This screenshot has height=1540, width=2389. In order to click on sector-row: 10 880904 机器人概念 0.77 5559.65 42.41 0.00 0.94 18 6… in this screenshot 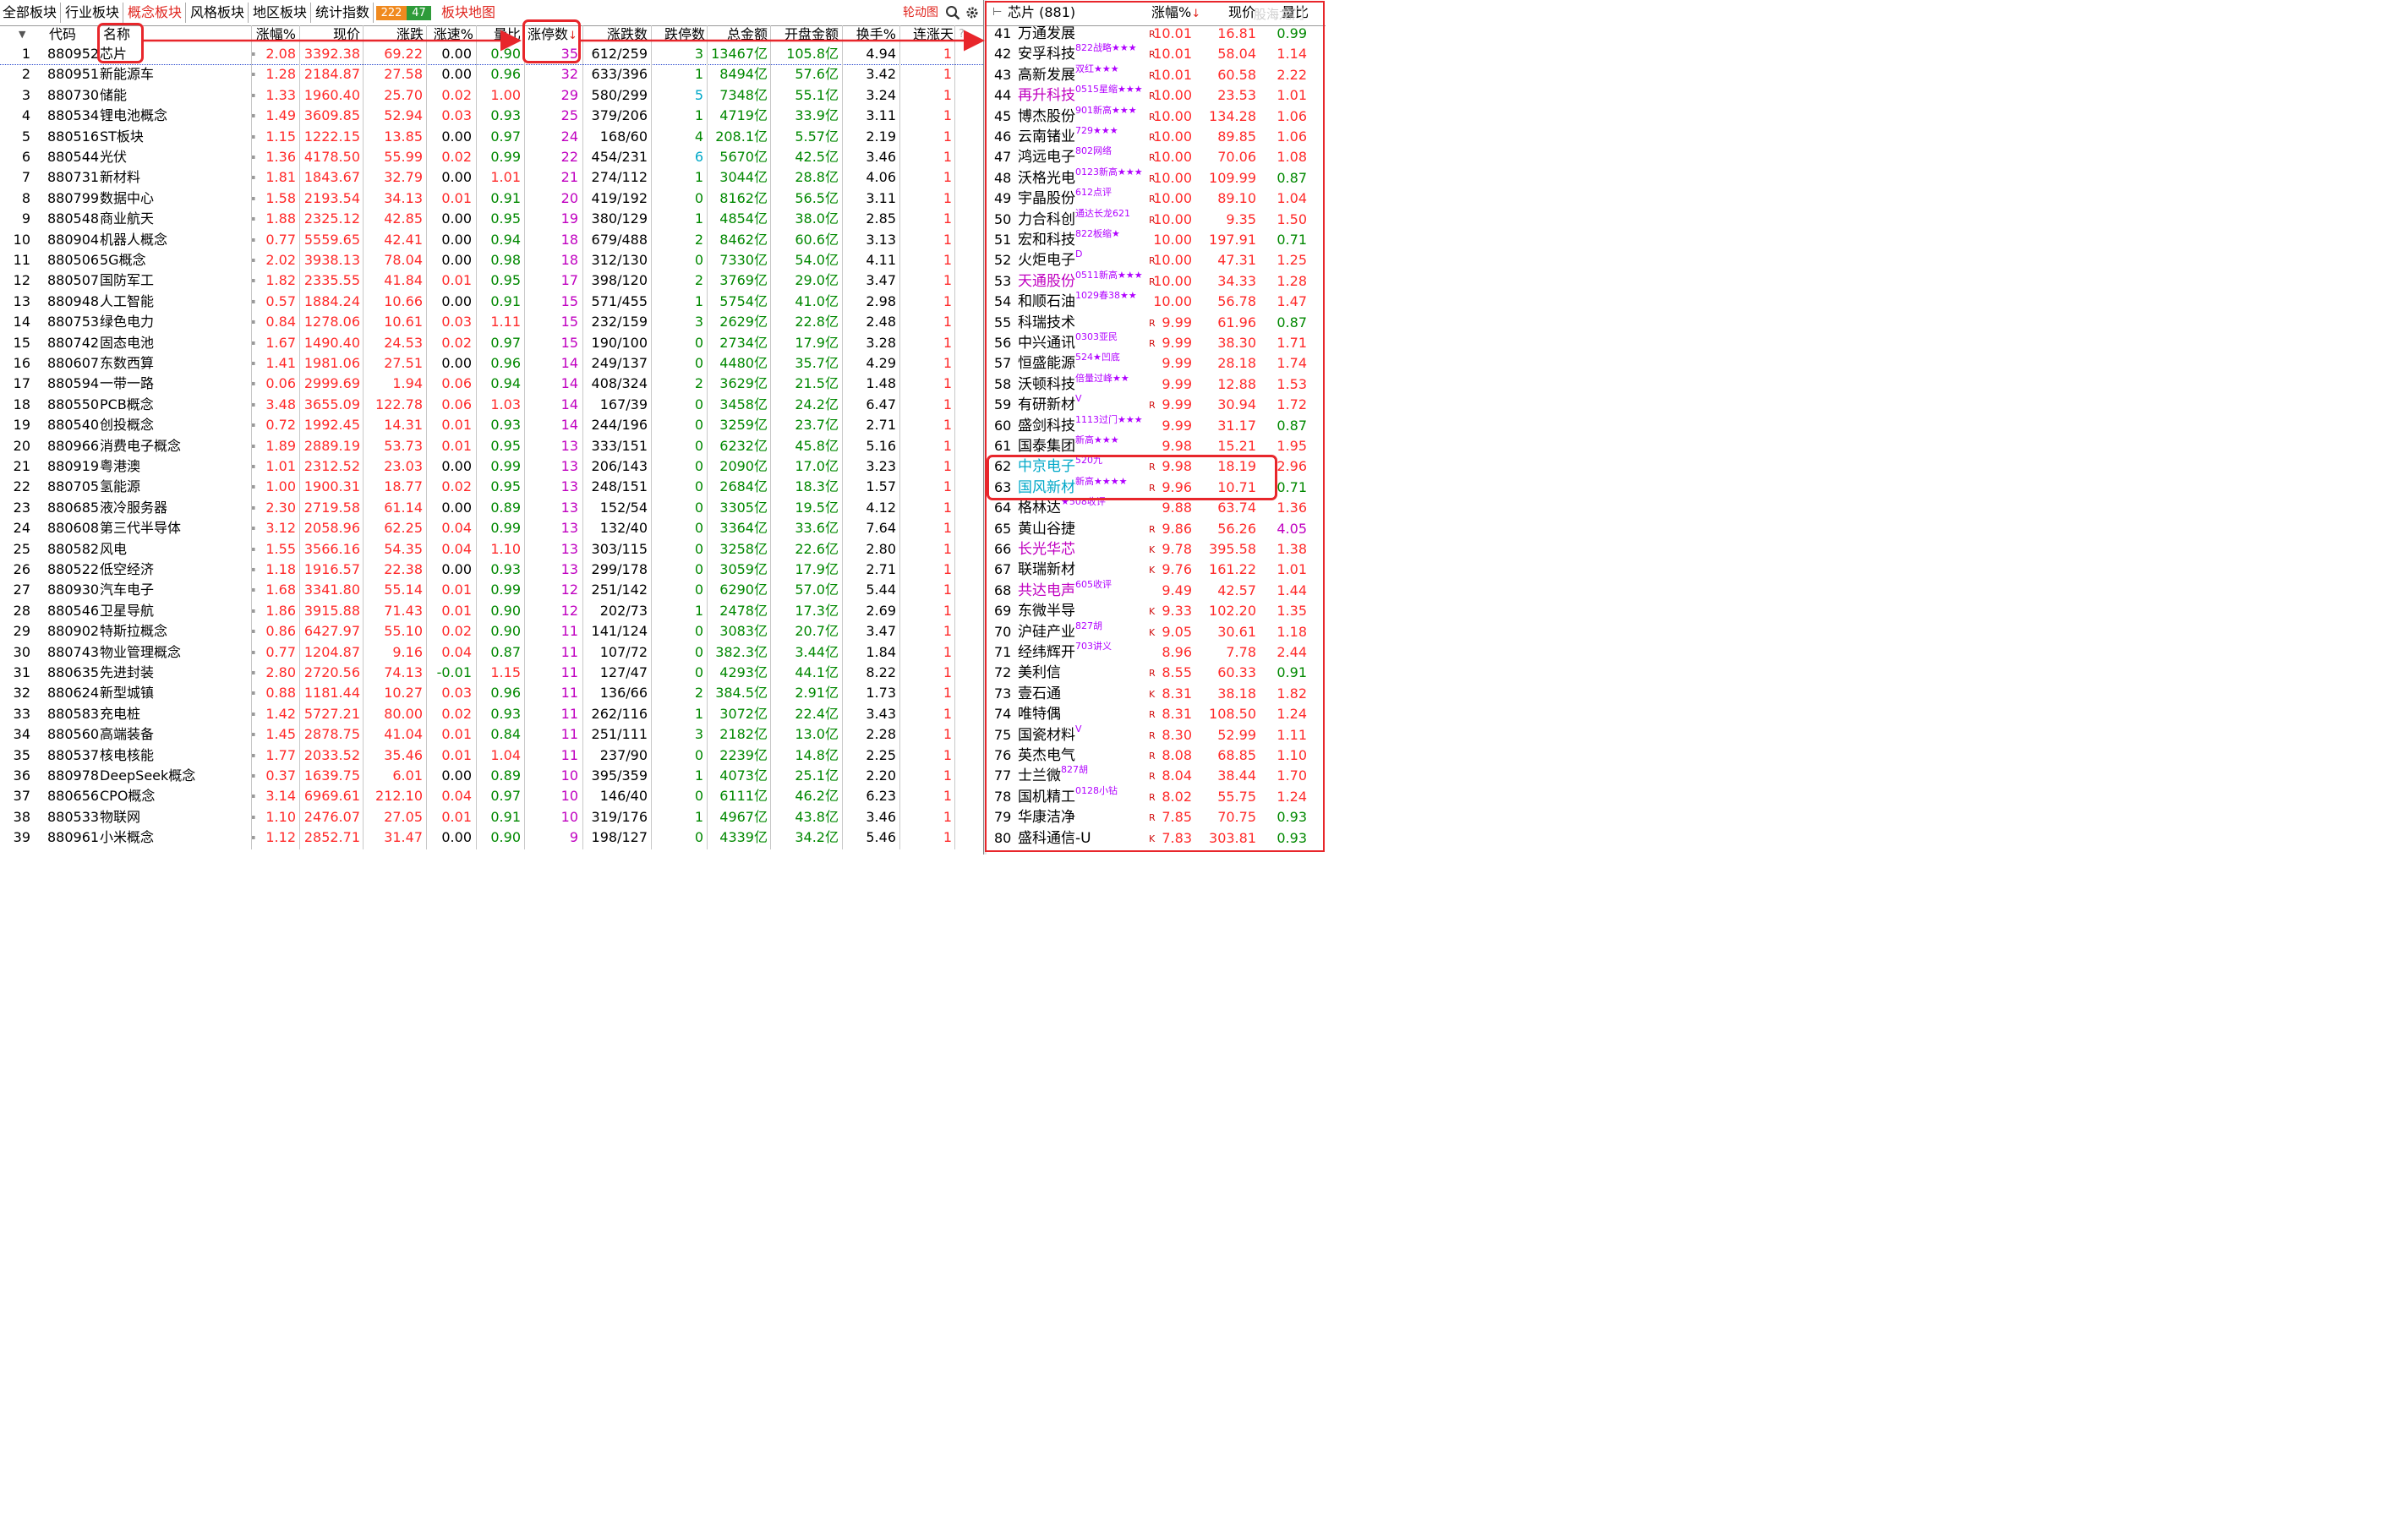, I will do `click(491, 240)`.